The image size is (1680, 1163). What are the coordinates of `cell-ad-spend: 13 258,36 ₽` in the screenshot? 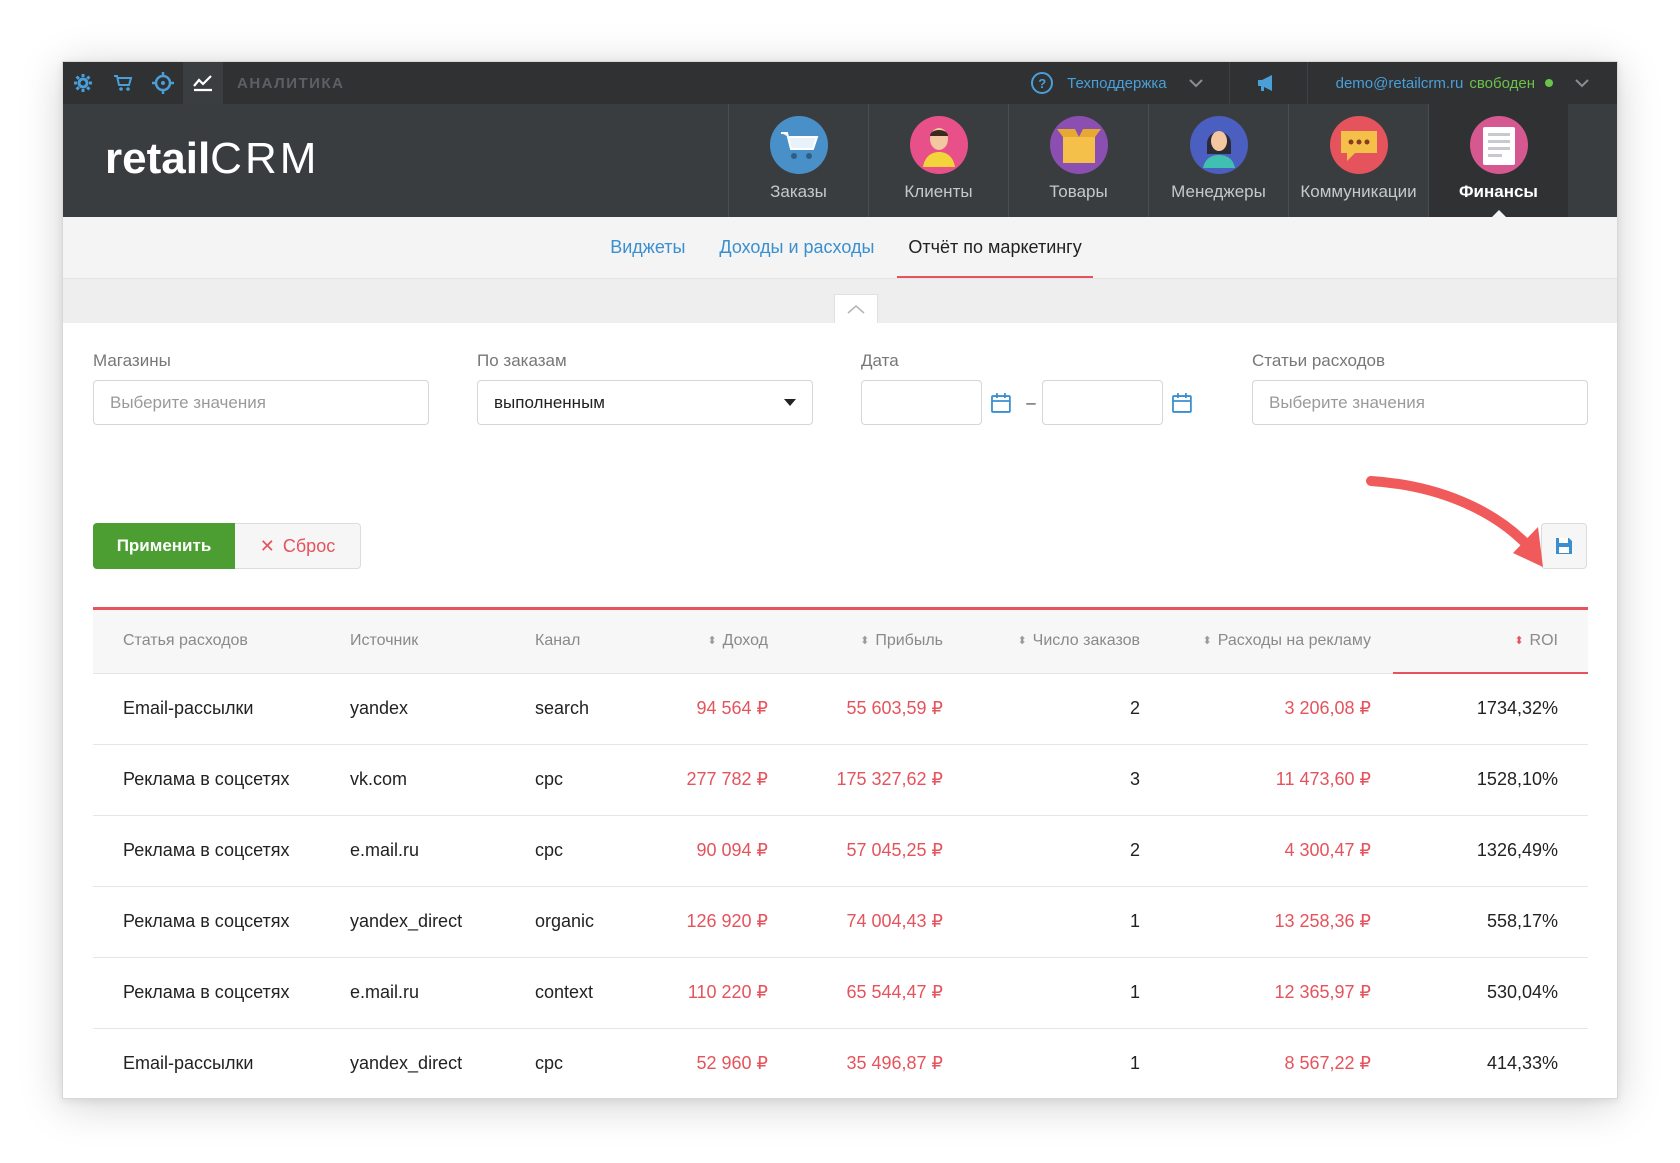 It's located at (1266, 922).